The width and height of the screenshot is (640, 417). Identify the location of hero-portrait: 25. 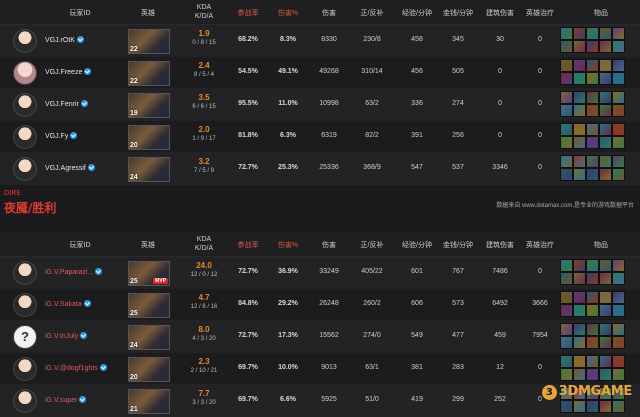
(149, 305).